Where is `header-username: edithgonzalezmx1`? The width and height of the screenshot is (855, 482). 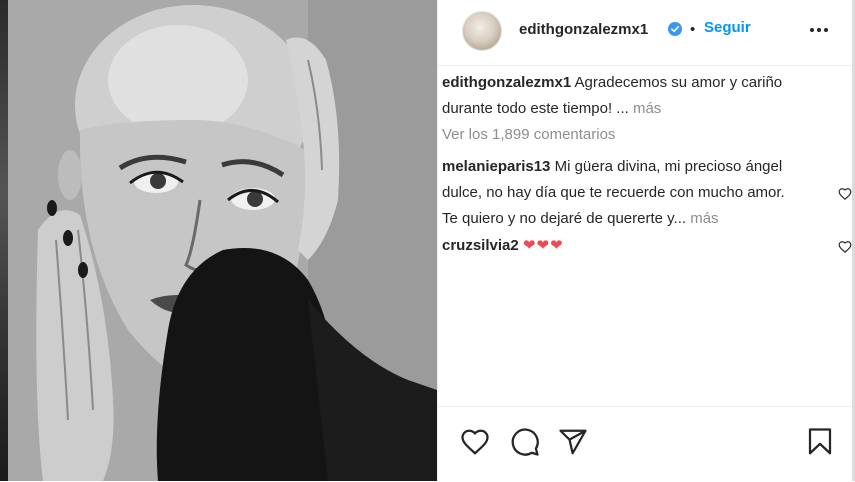 header-username: edithgonzalezmx1 is located at coordinates (583, 29).